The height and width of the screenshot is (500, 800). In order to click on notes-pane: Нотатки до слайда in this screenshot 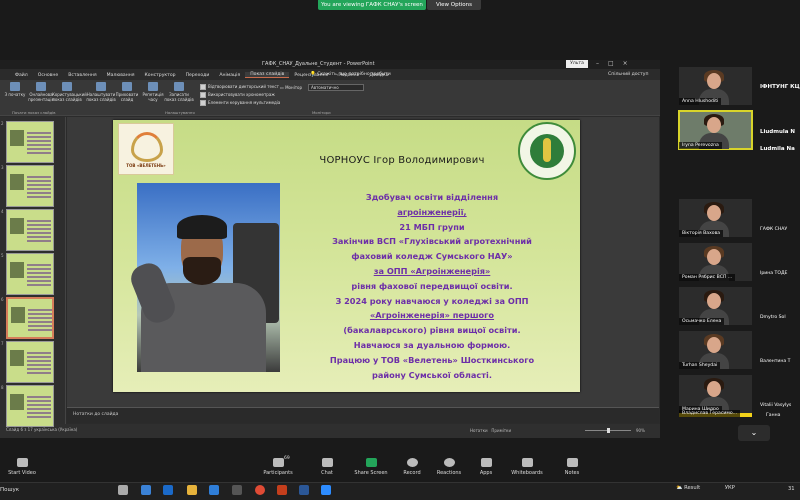, I will do `click(363, 415)`.